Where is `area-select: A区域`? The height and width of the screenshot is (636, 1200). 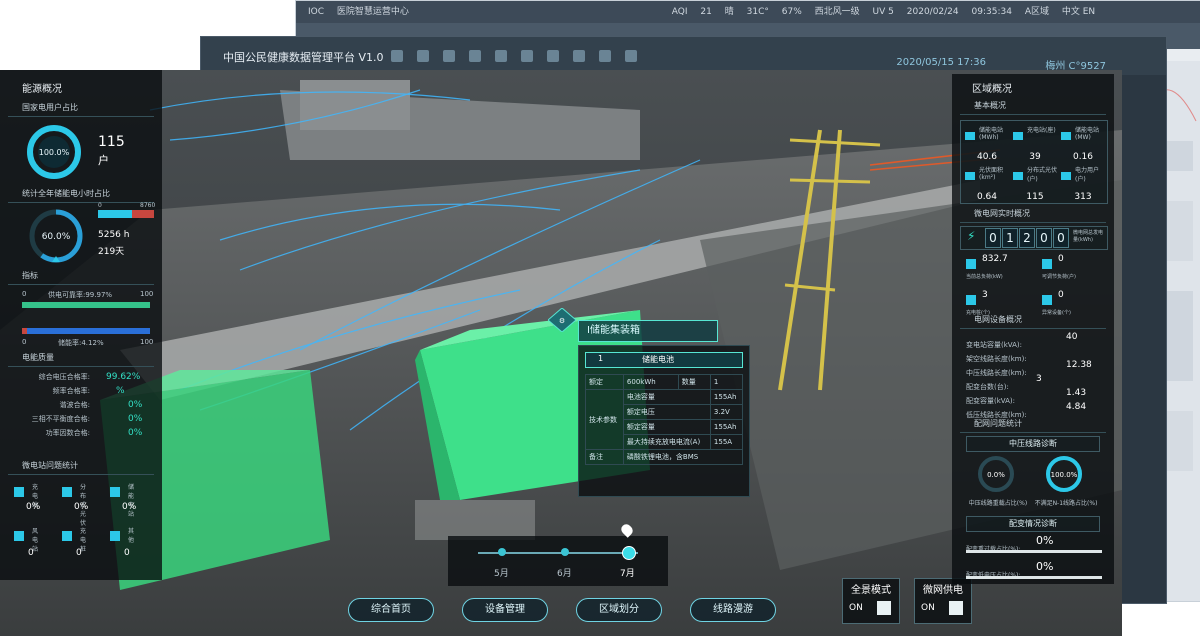
area-select: A区域 is located at coordinates (1037, 12).